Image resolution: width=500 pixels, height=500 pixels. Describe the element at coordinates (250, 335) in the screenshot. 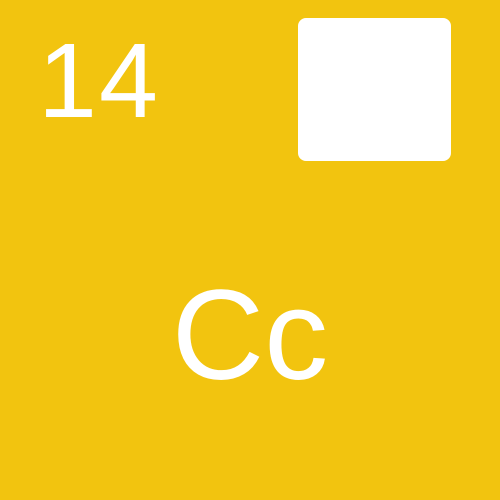

I see `card-letters: Cc` at that location.